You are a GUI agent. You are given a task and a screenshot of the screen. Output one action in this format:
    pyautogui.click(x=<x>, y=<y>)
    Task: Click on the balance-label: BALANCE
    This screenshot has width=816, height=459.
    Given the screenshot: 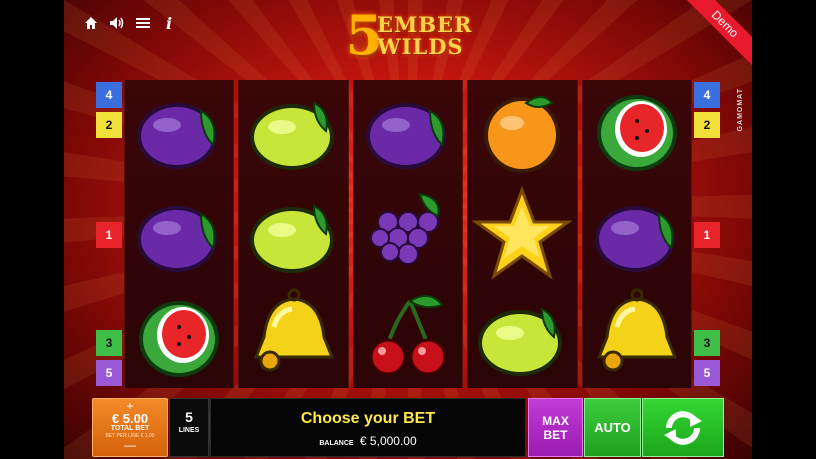 What is the action you would take?
    pyautogui.click(x=336, y=443)
    